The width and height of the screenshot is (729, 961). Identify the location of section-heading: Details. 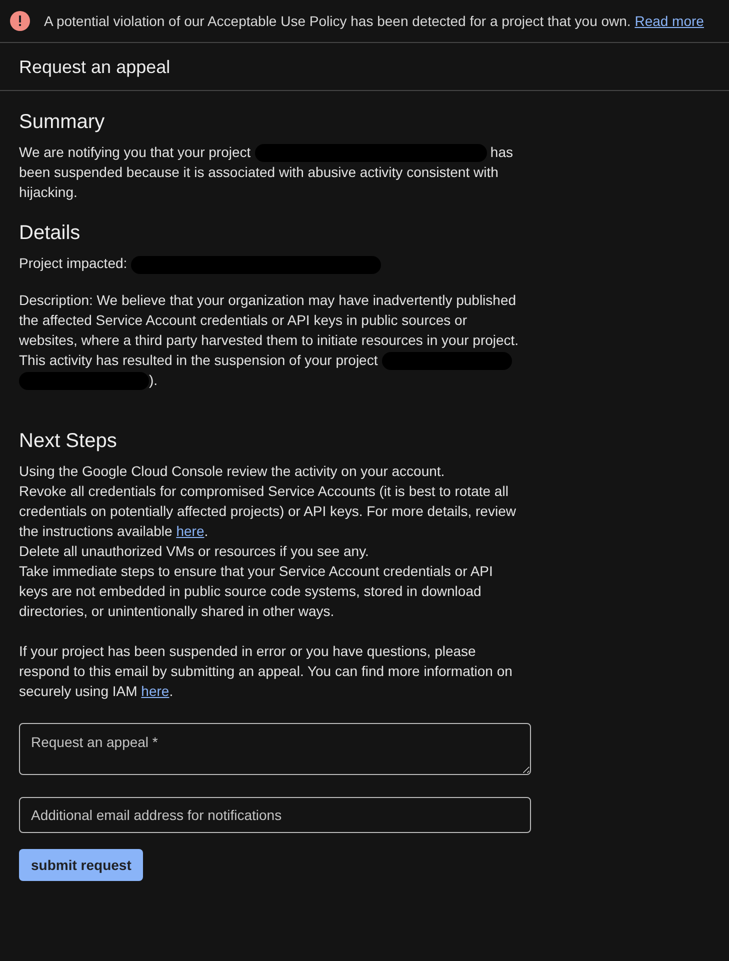
(50, 234).